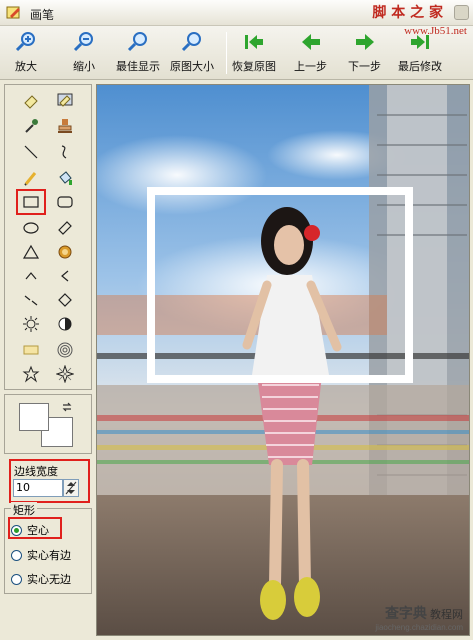  I want to click on pencil-tool, so click(31, 178).